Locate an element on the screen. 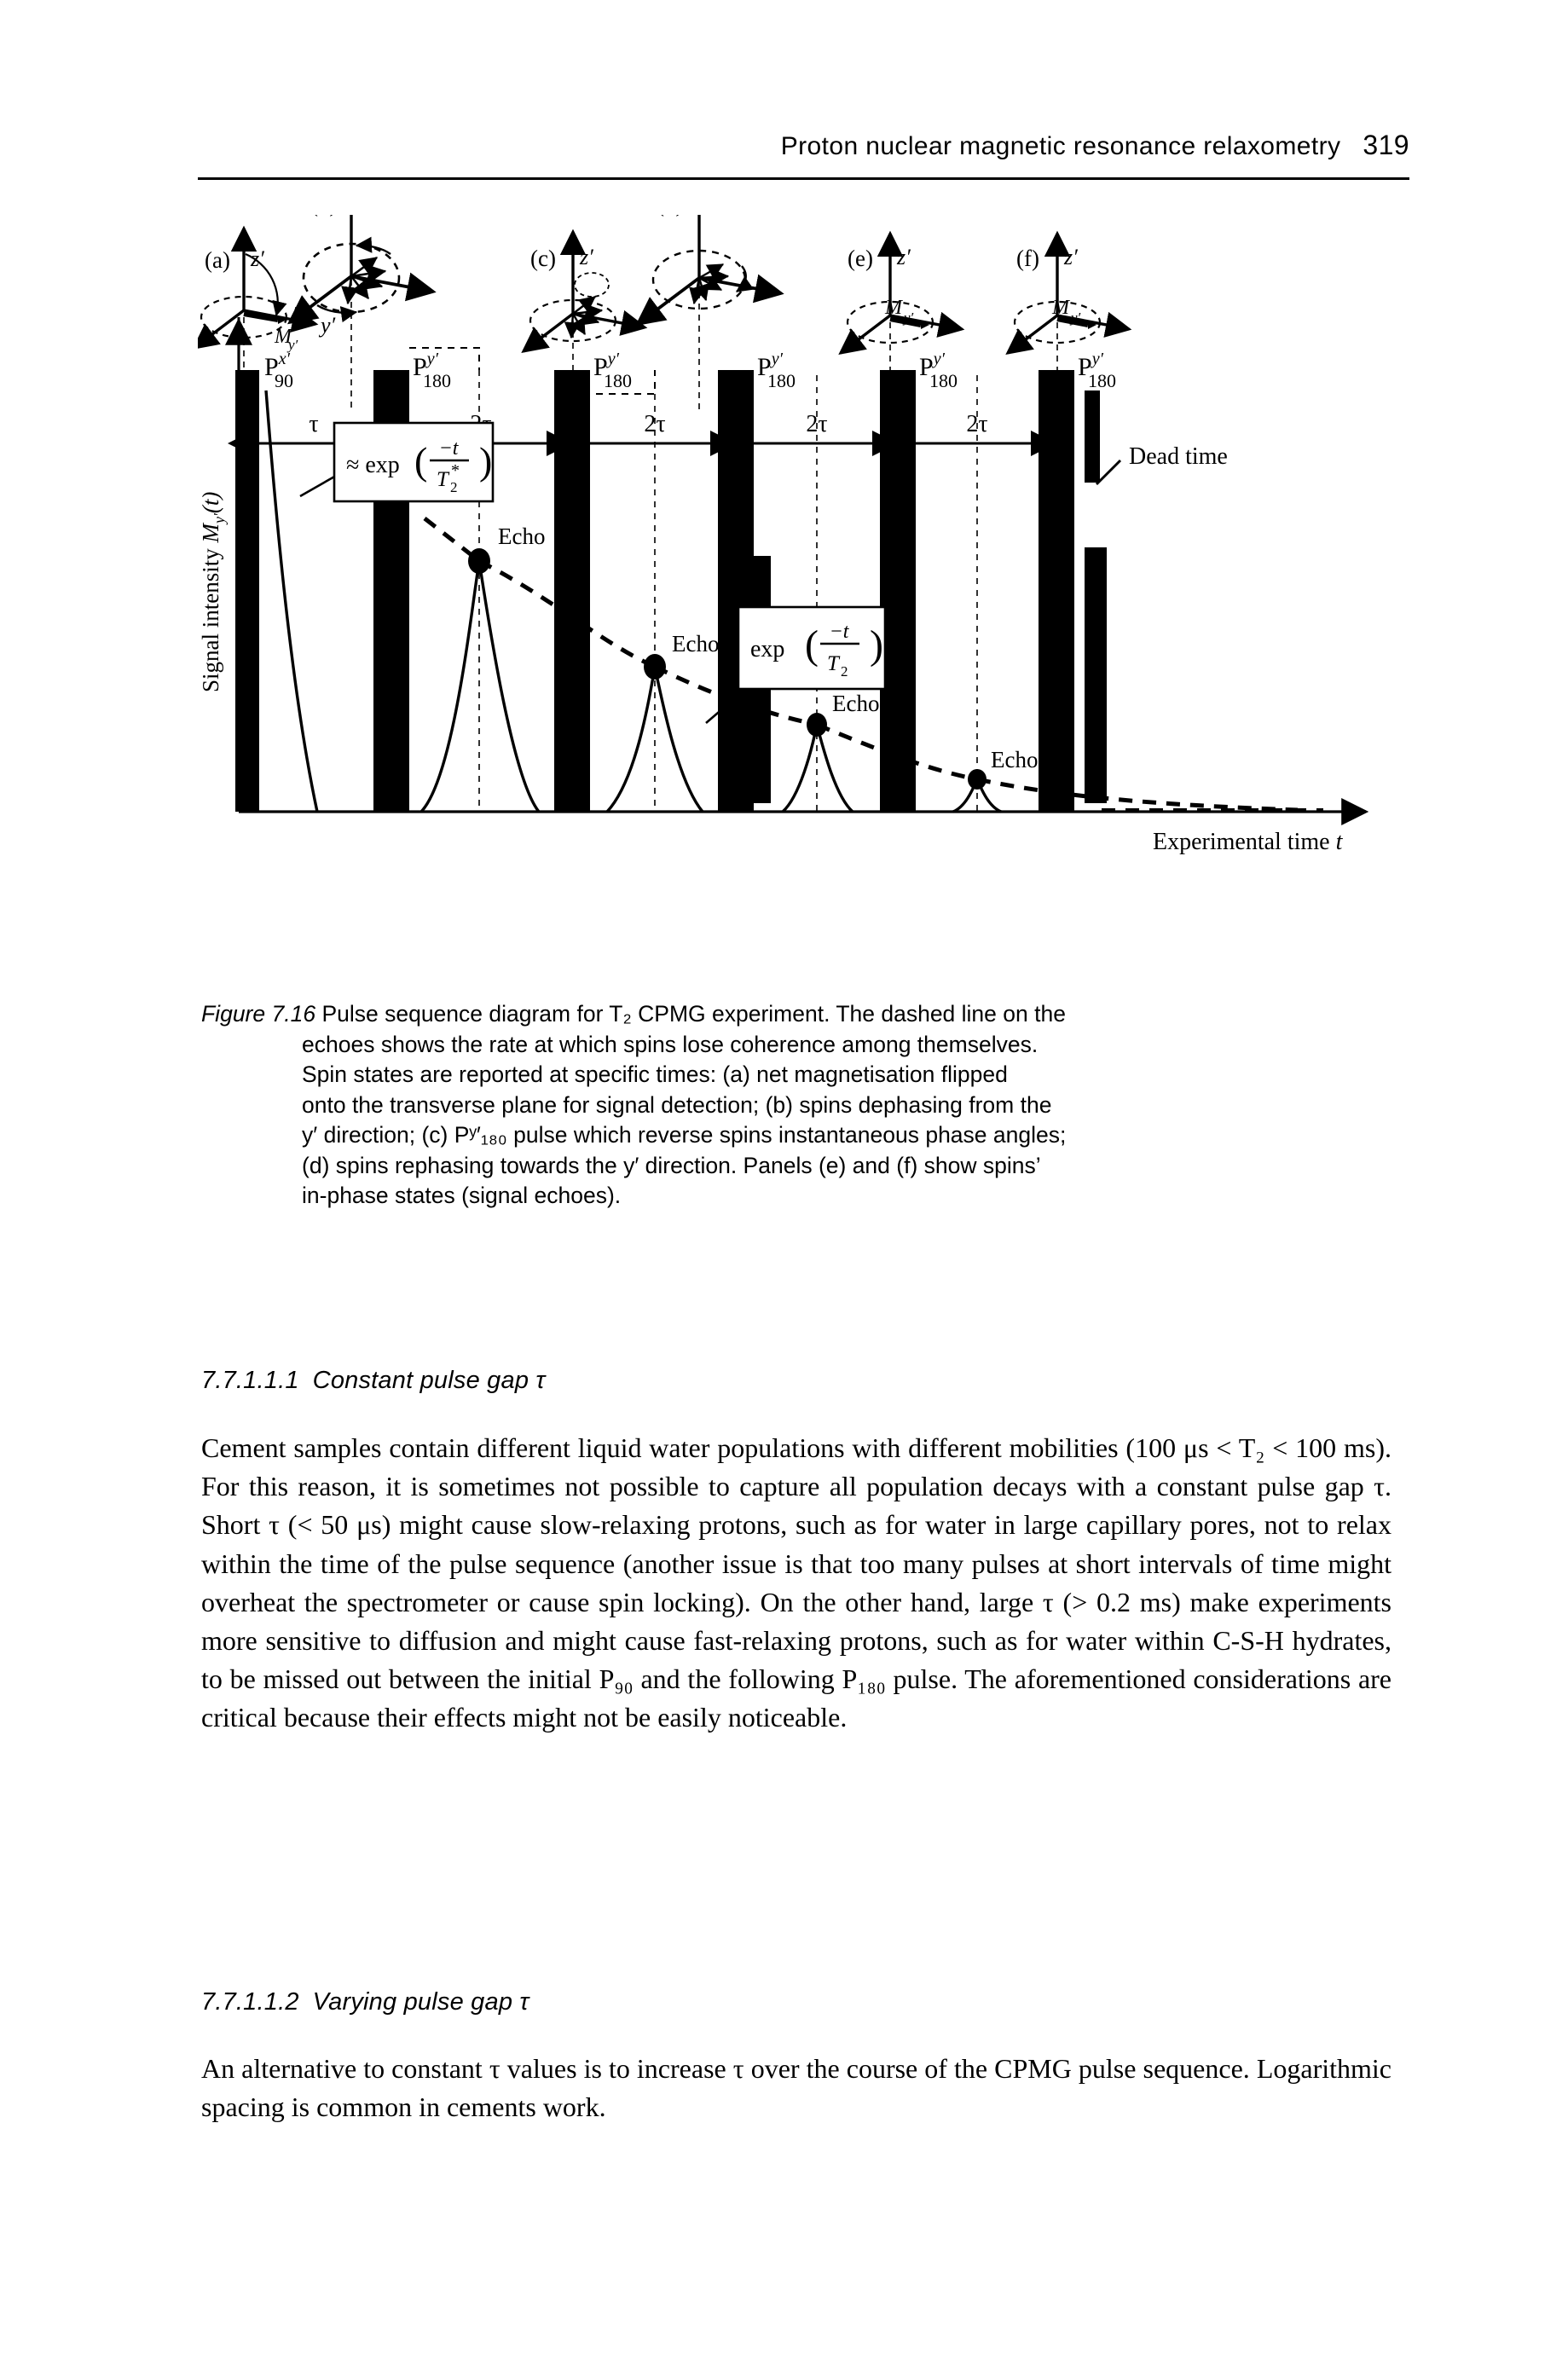 The height and width of the screenshot is (2366, 1568). page-number: 319 is located at coordinates (1386, 145).